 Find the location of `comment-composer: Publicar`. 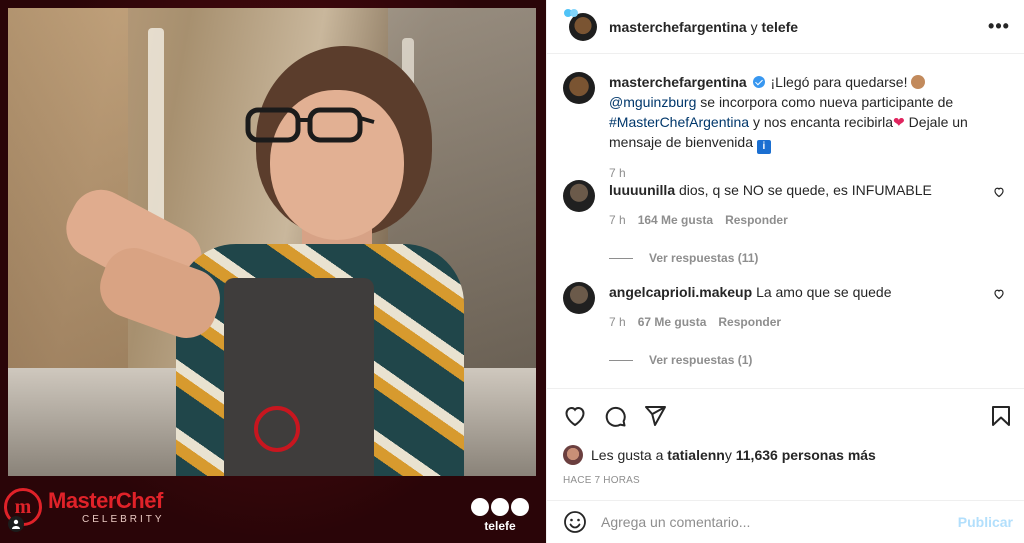

comment-composer: Publicar is located at coordinates (785, 521).